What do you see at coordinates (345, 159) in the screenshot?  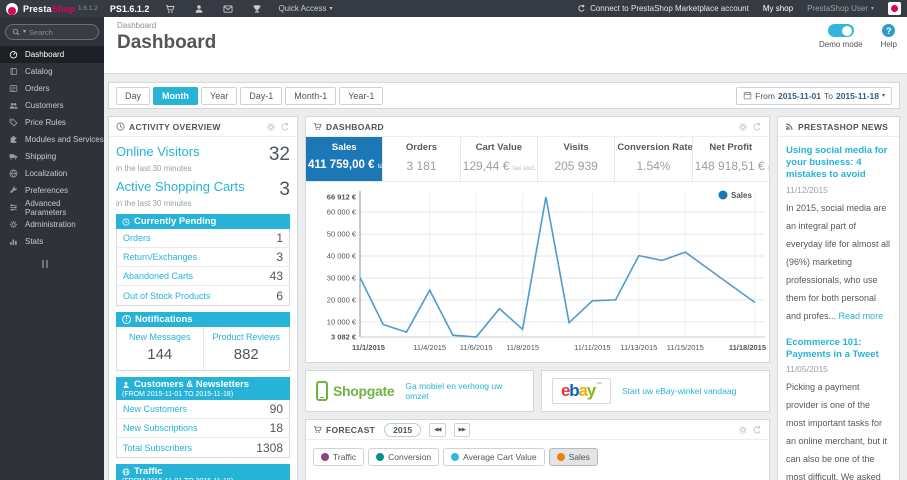 I see `kpi-sales: Sales411 759,00 € tax excl.` at bounding box center [345, 159].